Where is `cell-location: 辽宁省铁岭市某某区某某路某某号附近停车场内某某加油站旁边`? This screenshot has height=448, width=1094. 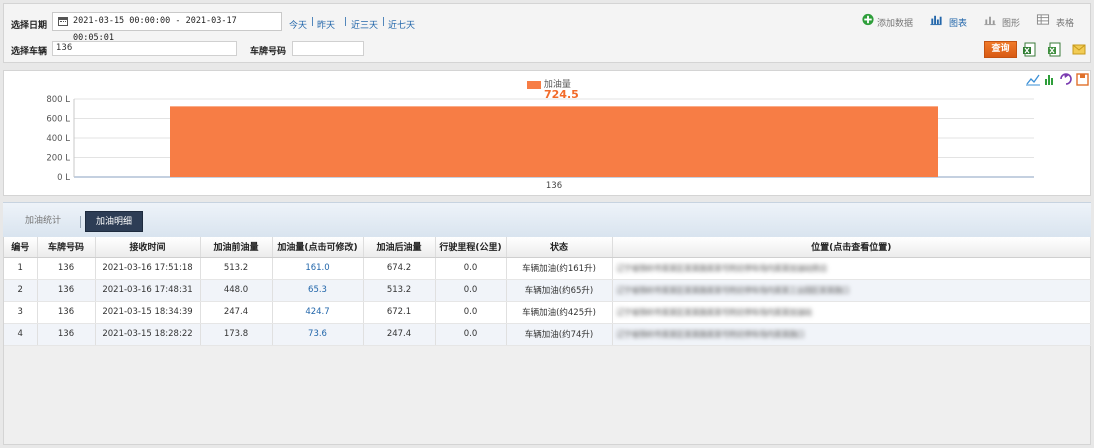 cell-location: 辽宁省铁岭市某某区某某路某某号附近停车场内某某加油站旁边 is located at coordinates (851, 268).